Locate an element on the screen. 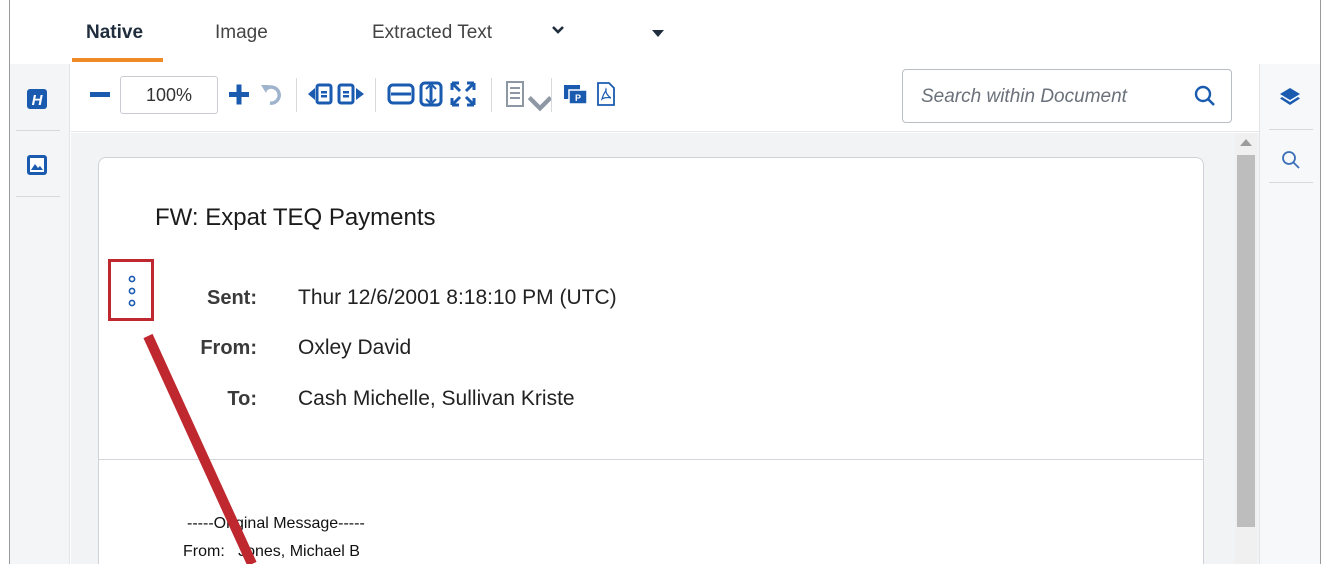 Image resolution: width=1324 pixels, height=564 pixels. page-next-icon is located at coordinates (351, 94).